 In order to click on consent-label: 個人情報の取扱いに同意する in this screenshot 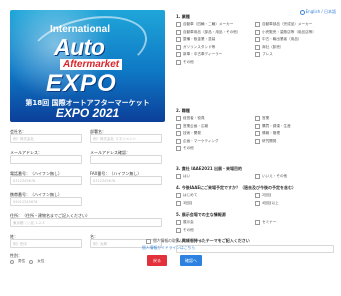, I will do `click(178, 240)`.